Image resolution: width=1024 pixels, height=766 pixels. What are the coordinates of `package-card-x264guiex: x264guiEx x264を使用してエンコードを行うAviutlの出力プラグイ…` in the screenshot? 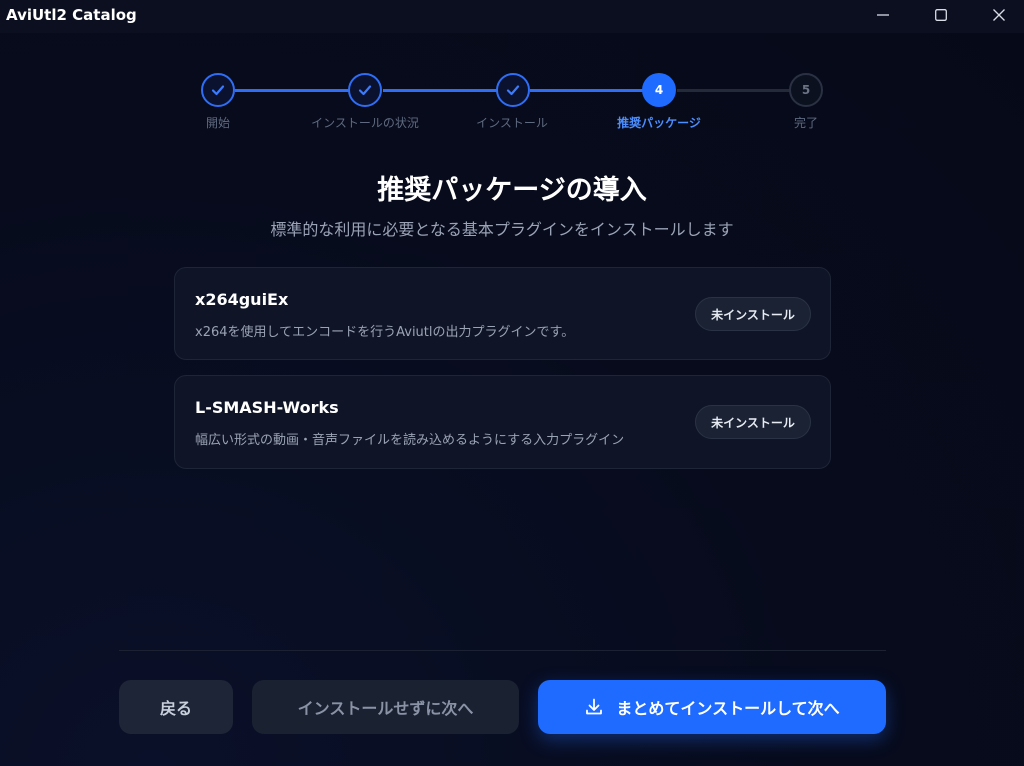 It's located at (502, 313).